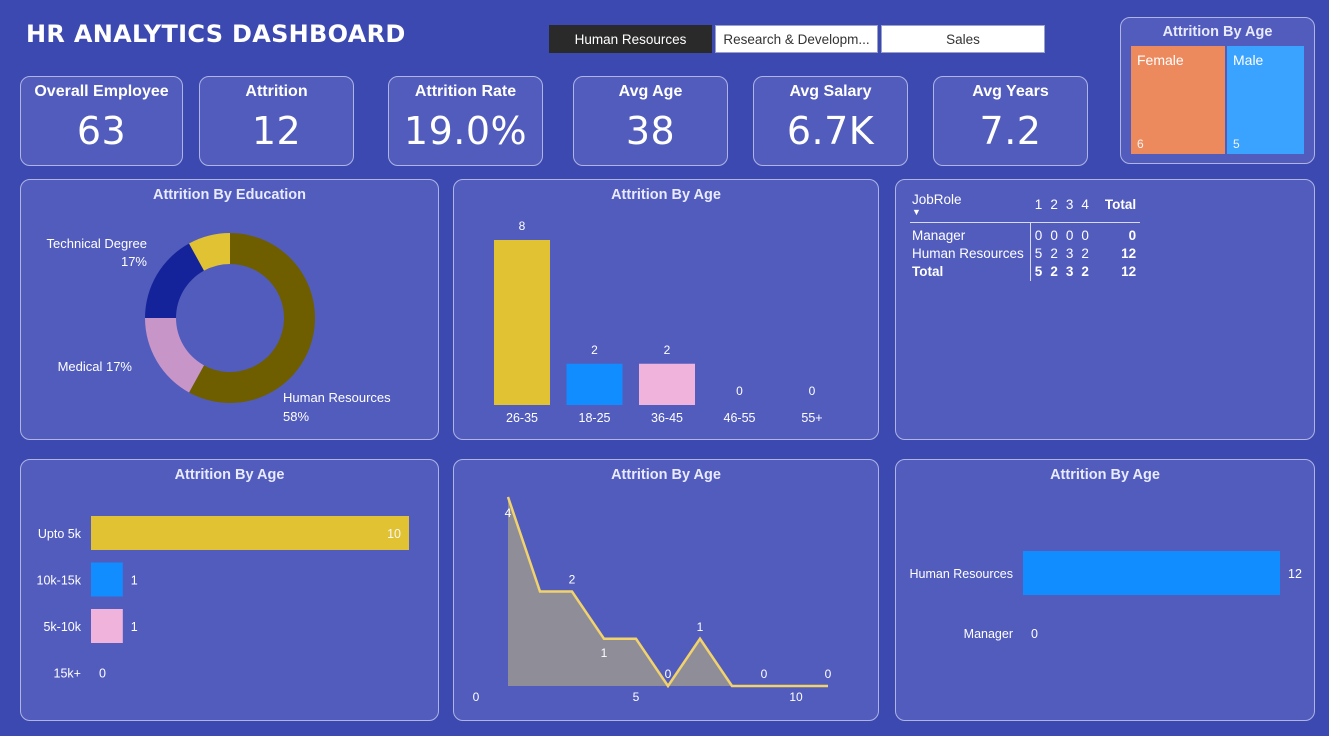 The image size is (1329, 736). I want to click on kpi-card-attrition: Attrition 12, so click(276, 121).